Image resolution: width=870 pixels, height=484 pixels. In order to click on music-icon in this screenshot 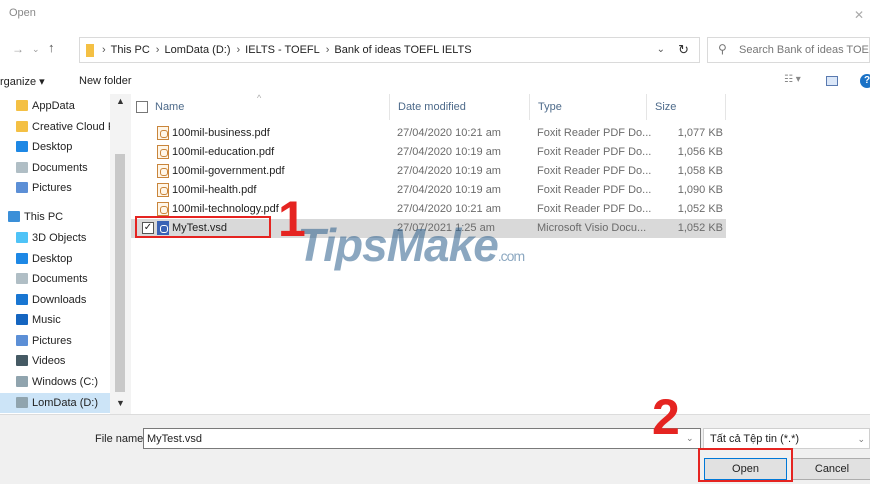, I will do `click(22, 319)`.